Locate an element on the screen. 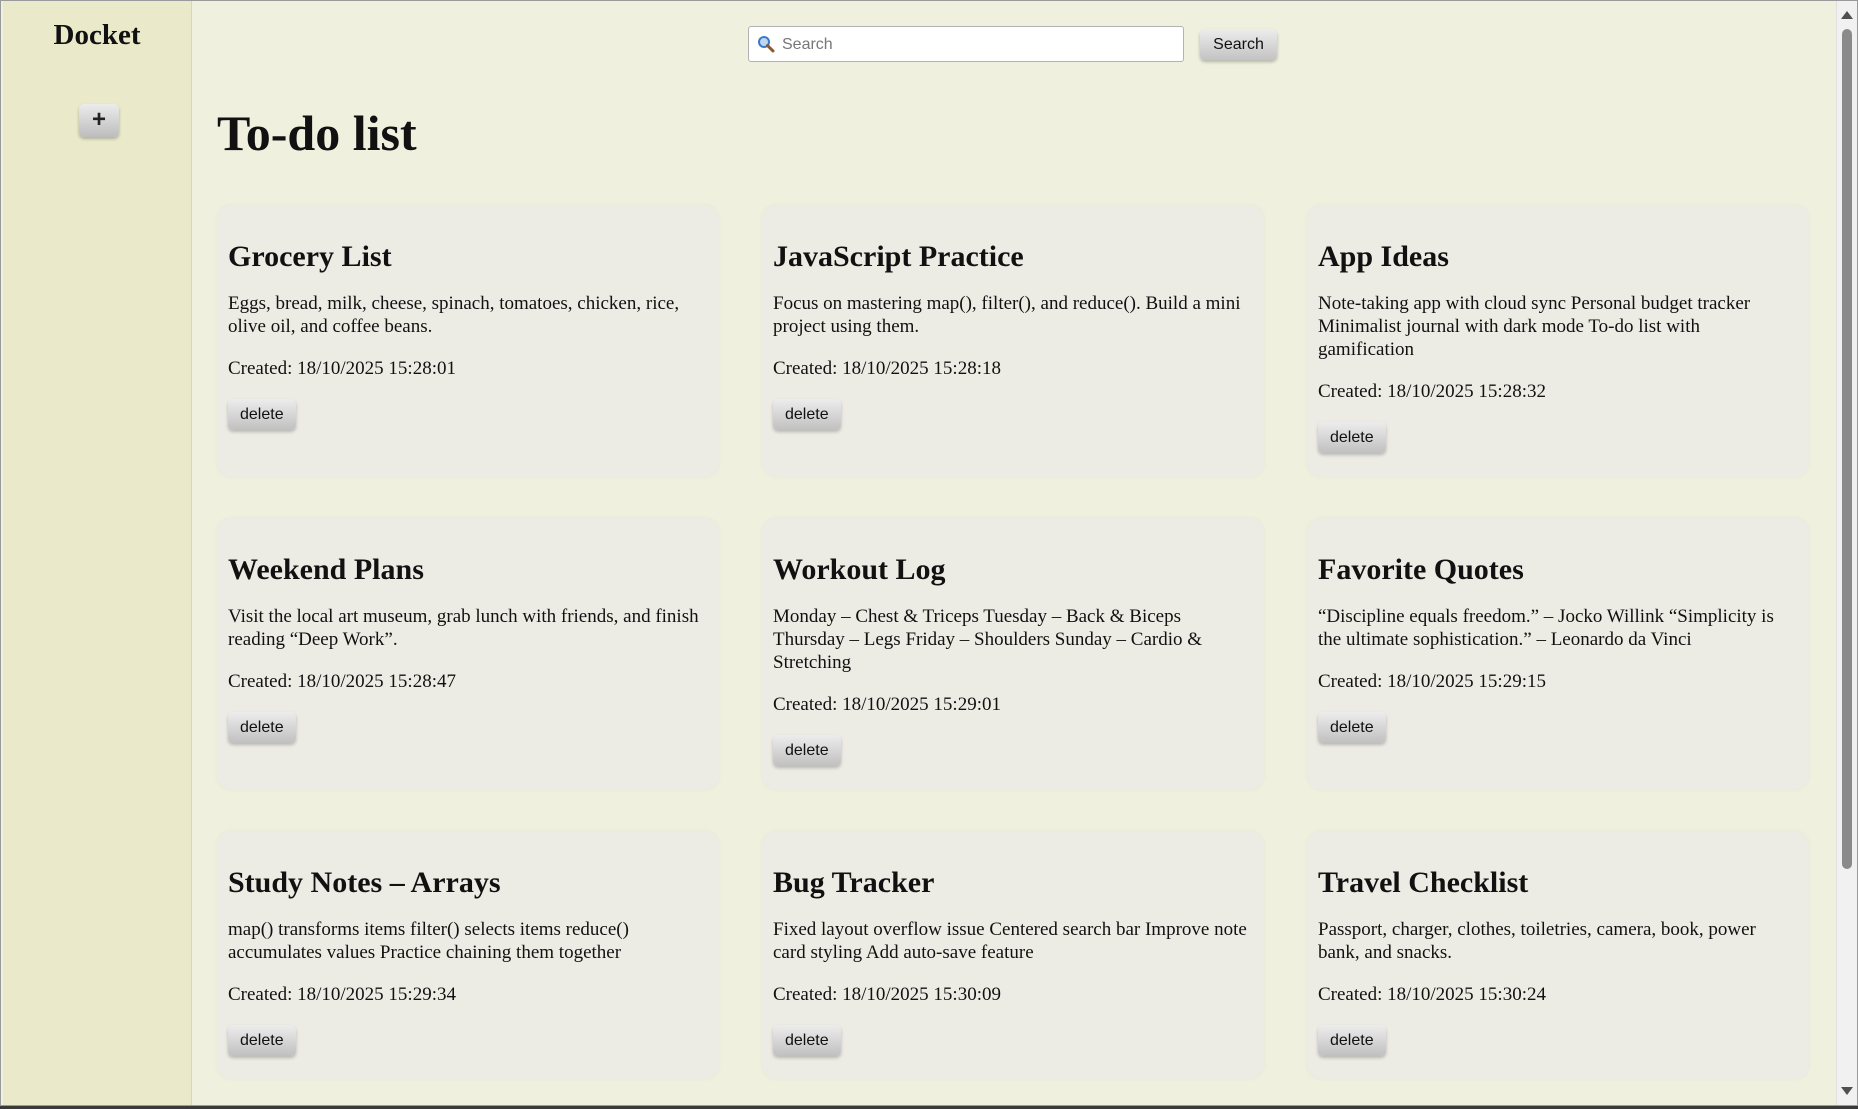  note-created-timestamp: Created: 18/10/2025 15:29:15 is located at coordinates (1432, 681).